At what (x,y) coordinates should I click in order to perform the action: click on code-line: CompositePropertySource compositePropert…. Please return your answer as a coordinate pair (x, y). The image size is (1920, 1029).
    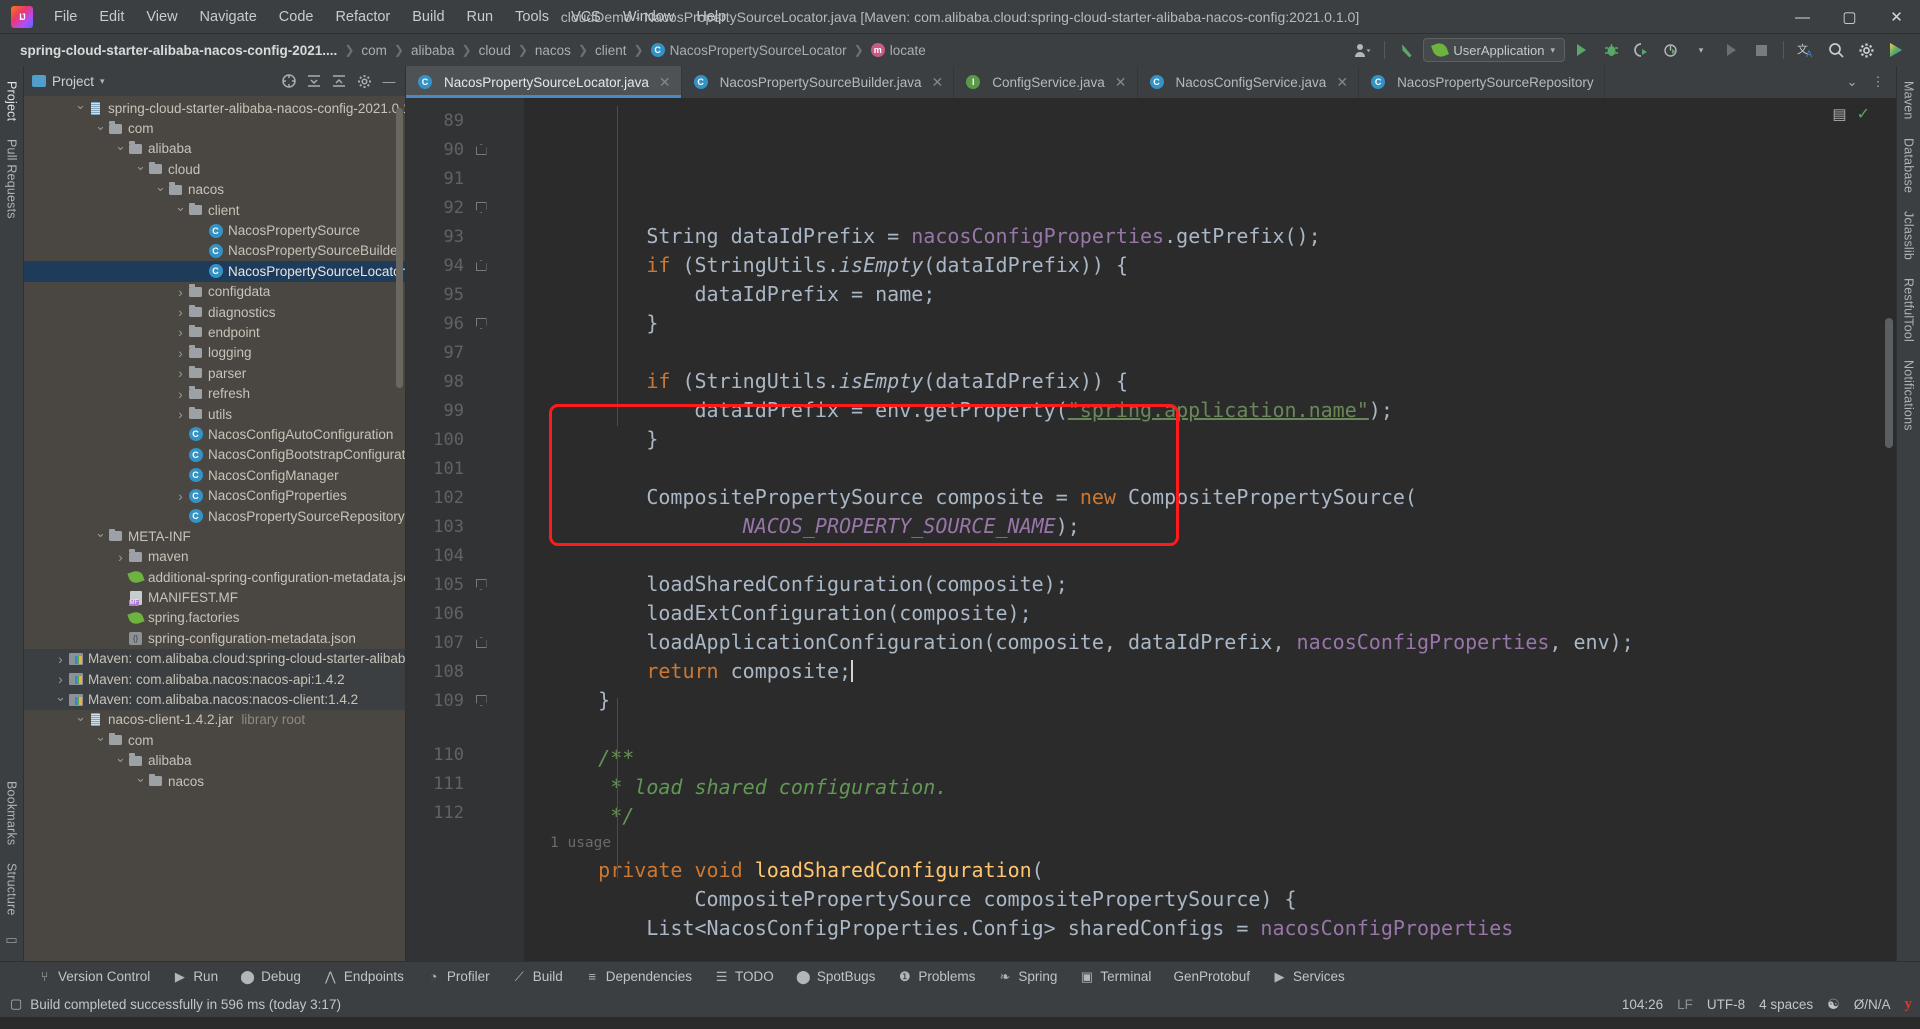
    Looking at the image, I should click on (1200, 899).